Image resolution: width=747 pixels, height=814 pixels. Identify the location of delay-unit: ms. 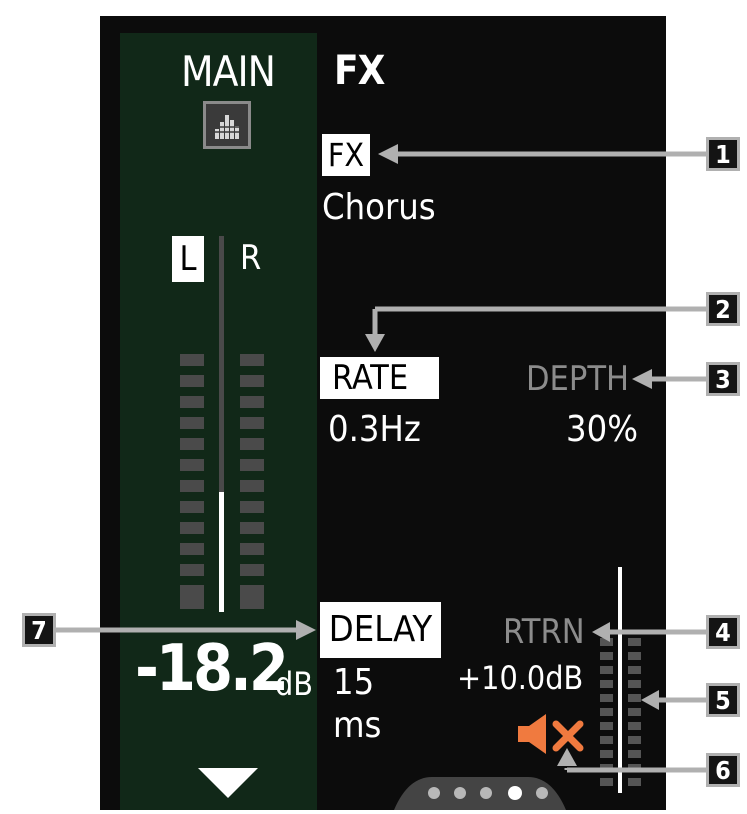
(357, 725).